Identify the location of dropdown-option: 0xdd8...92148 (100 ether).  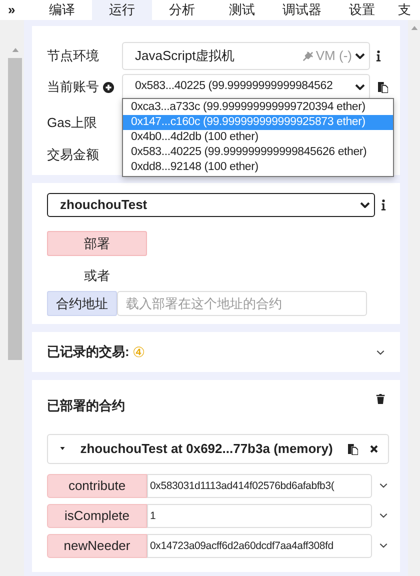
(258, 167).